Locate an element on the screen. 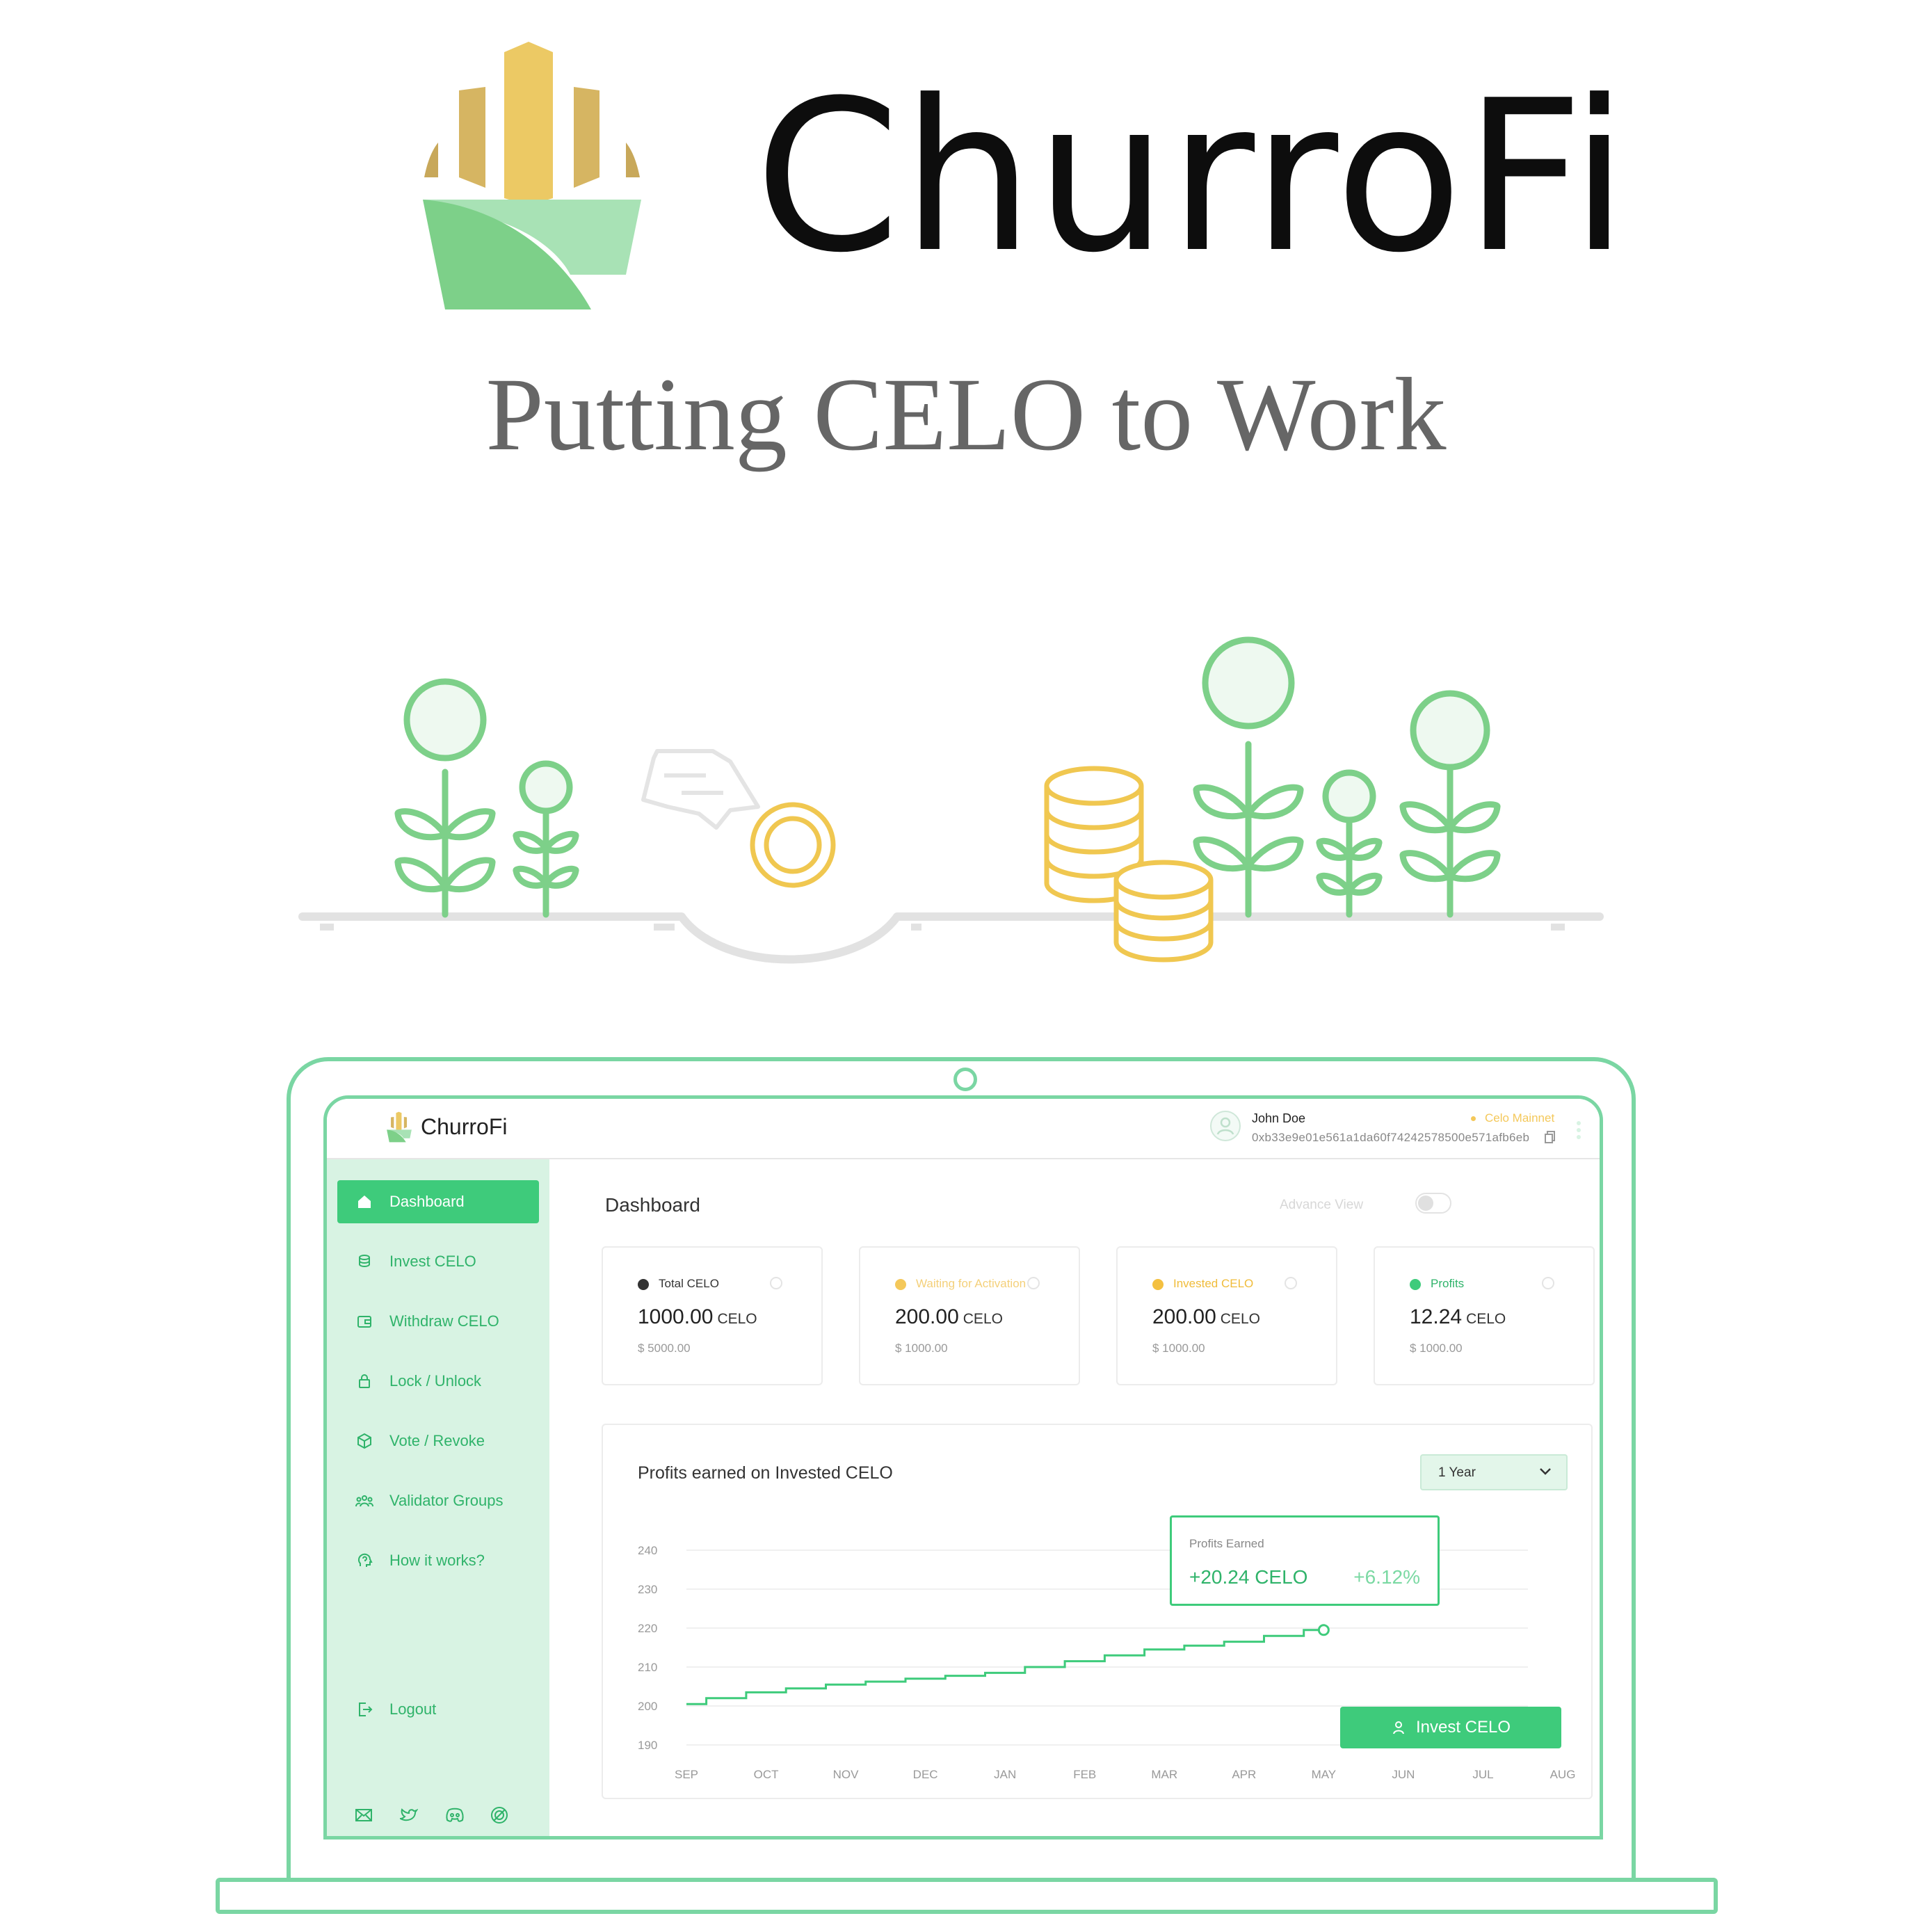  y-tick-label: 220 is located at coordinates (647, 1628).